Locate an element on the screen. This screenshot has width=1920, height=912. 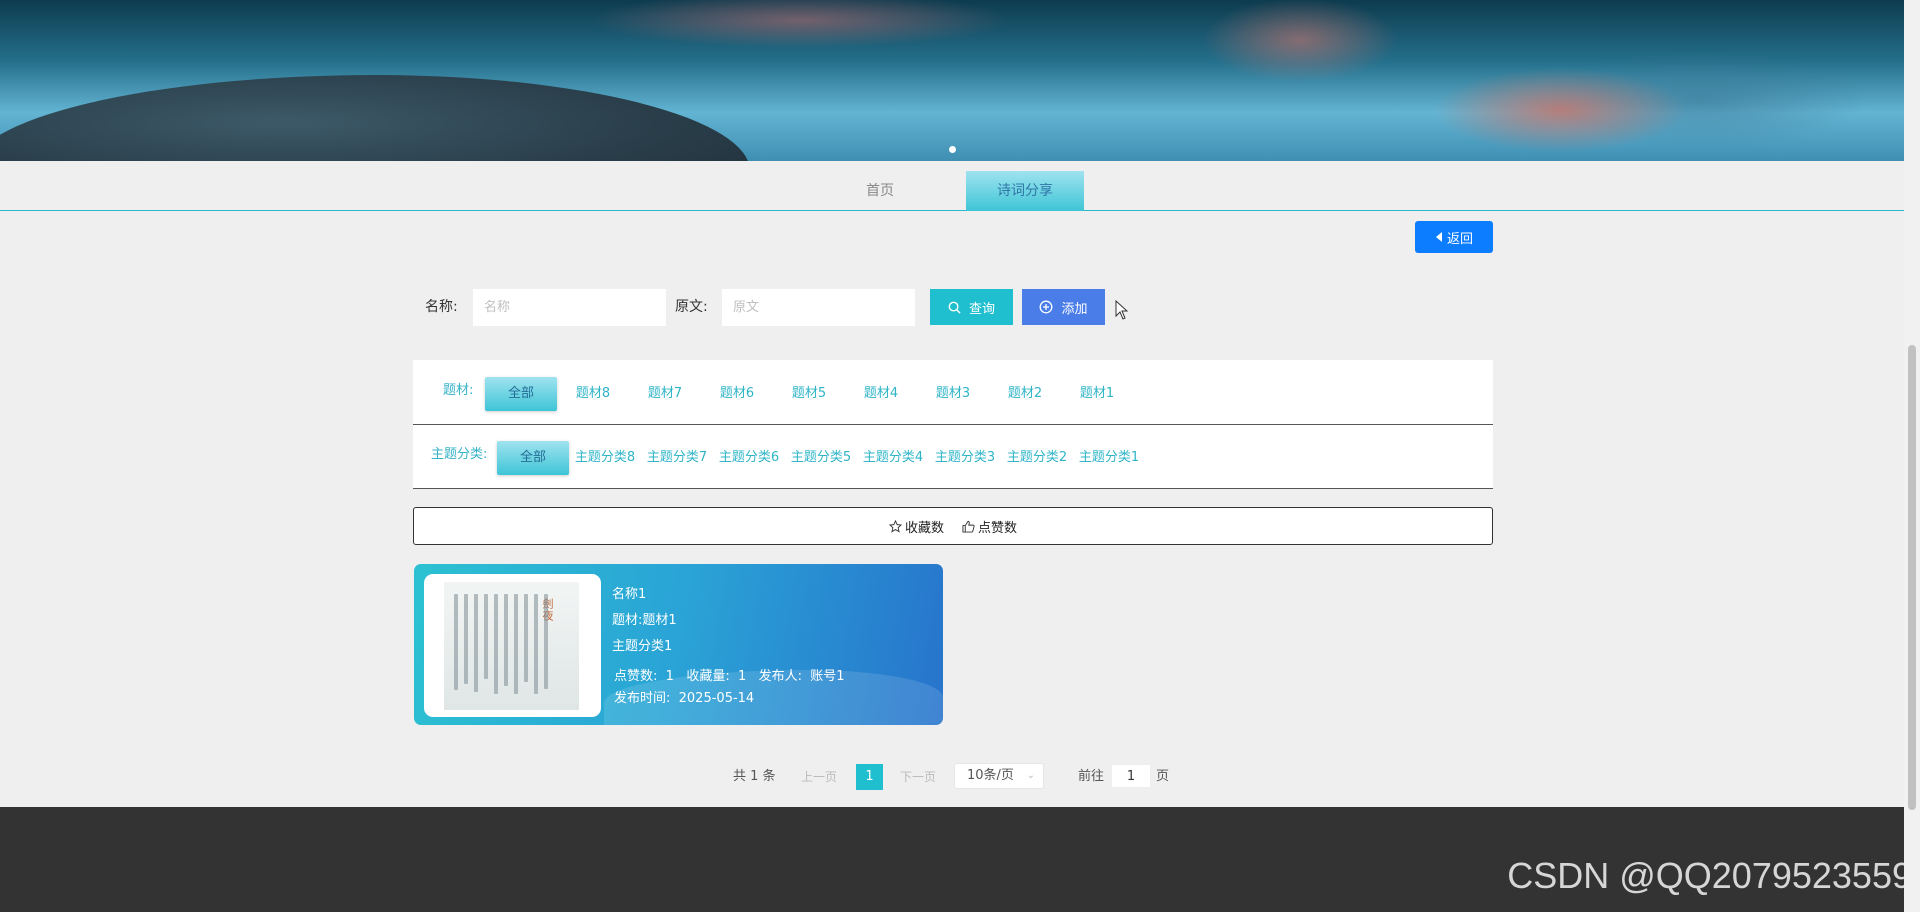
theme-chip: 主题分类1 is located at coordinates (1109, 458).